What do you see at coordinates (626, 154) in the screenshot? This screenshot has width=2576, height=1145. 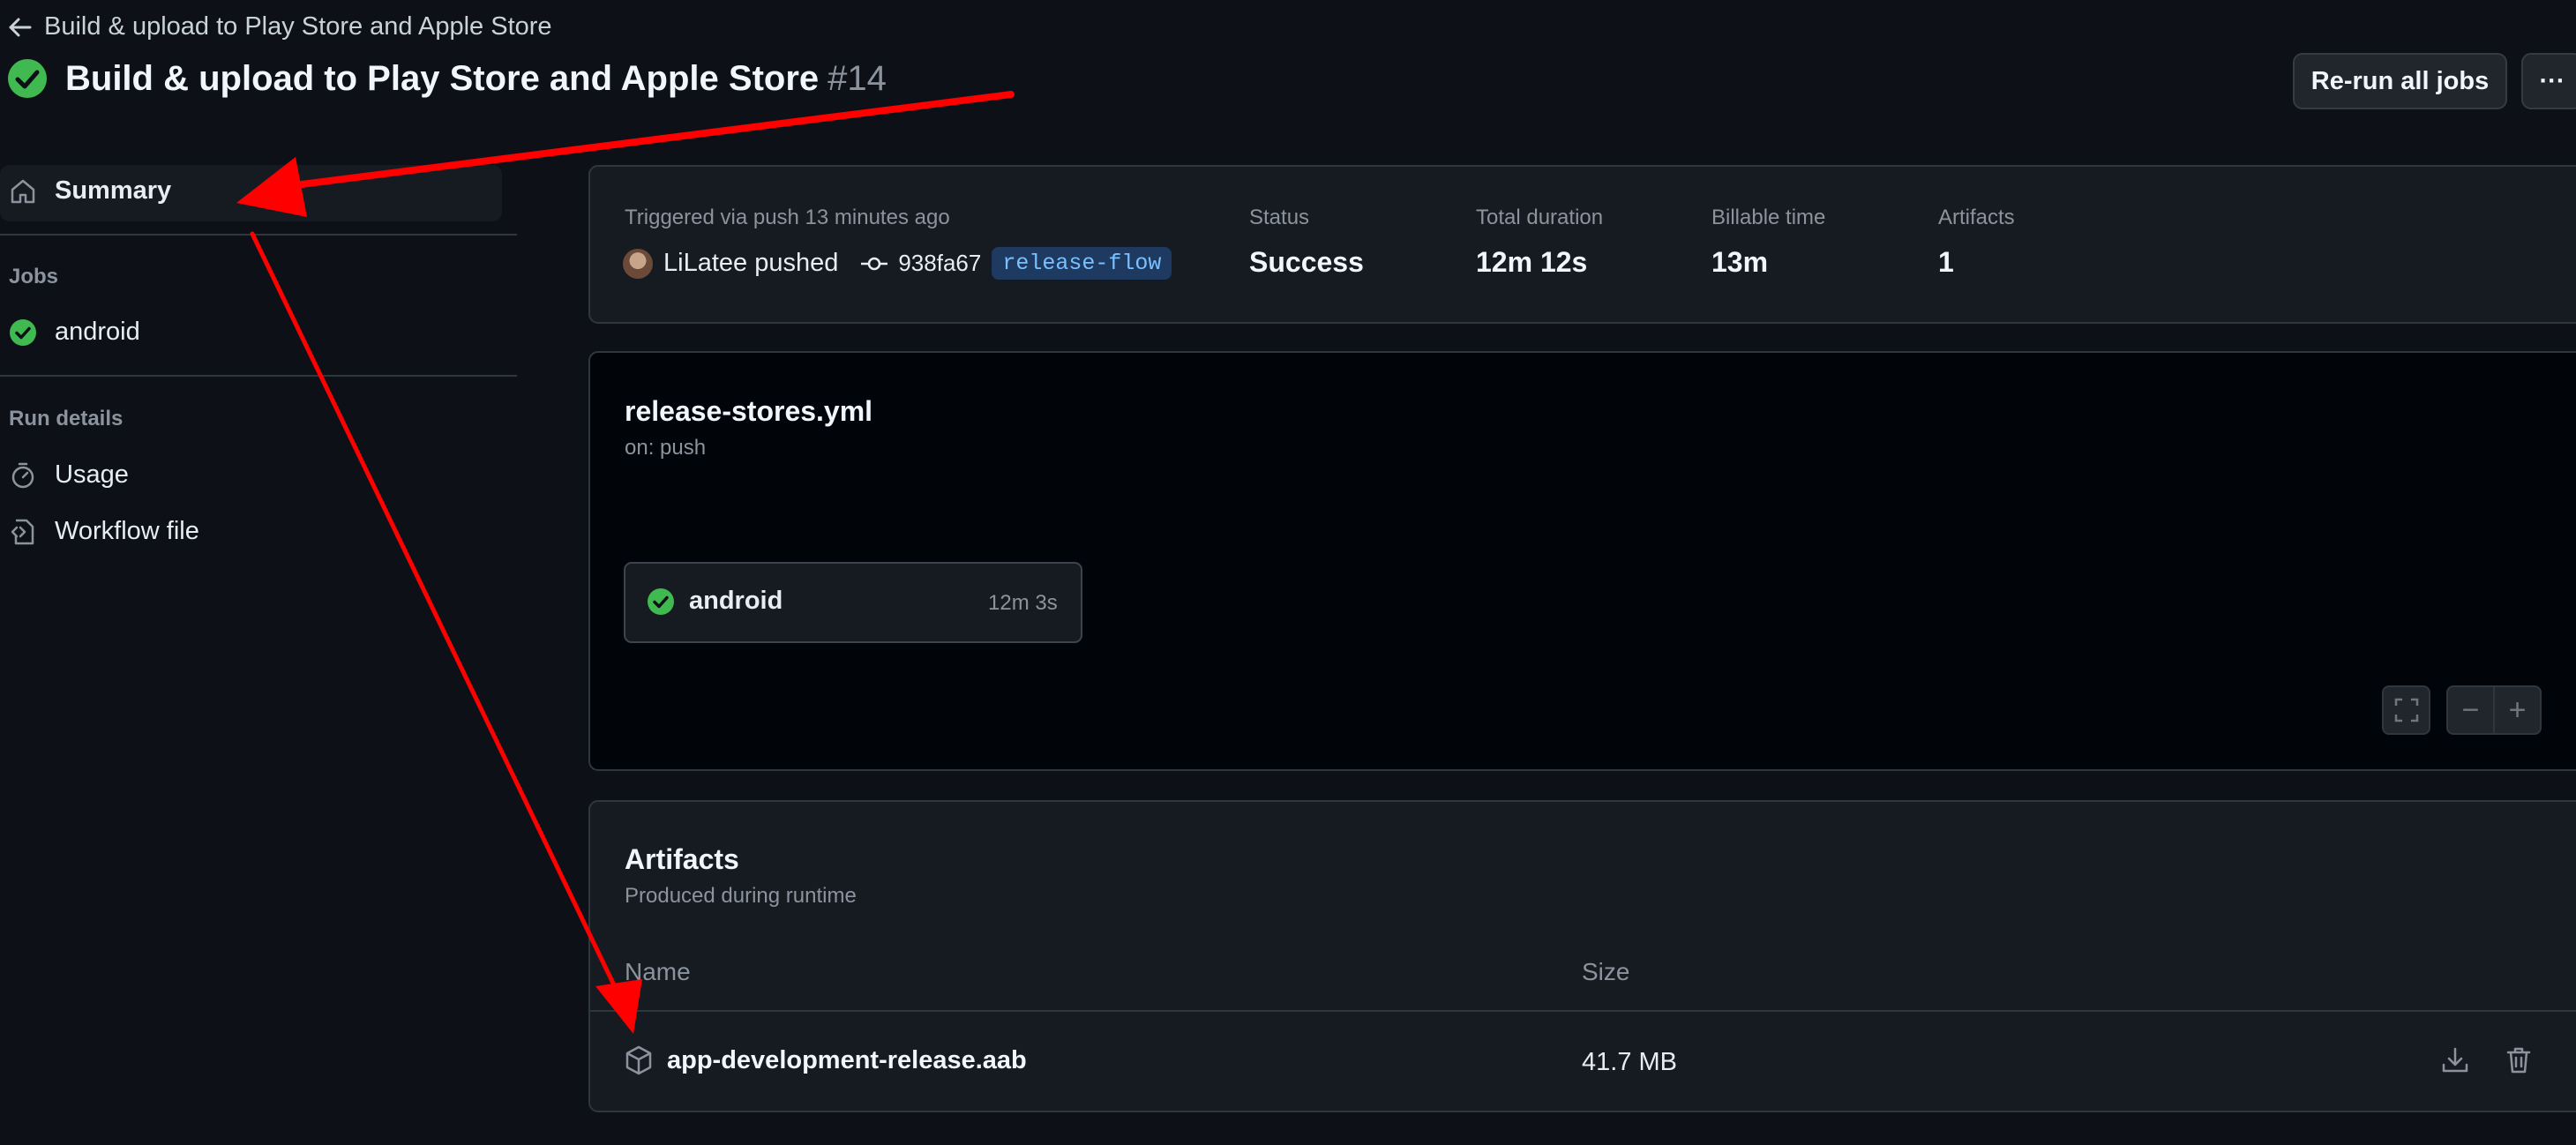 I see `annotation-arrow-to-summary` at bounding box center [626, 154].